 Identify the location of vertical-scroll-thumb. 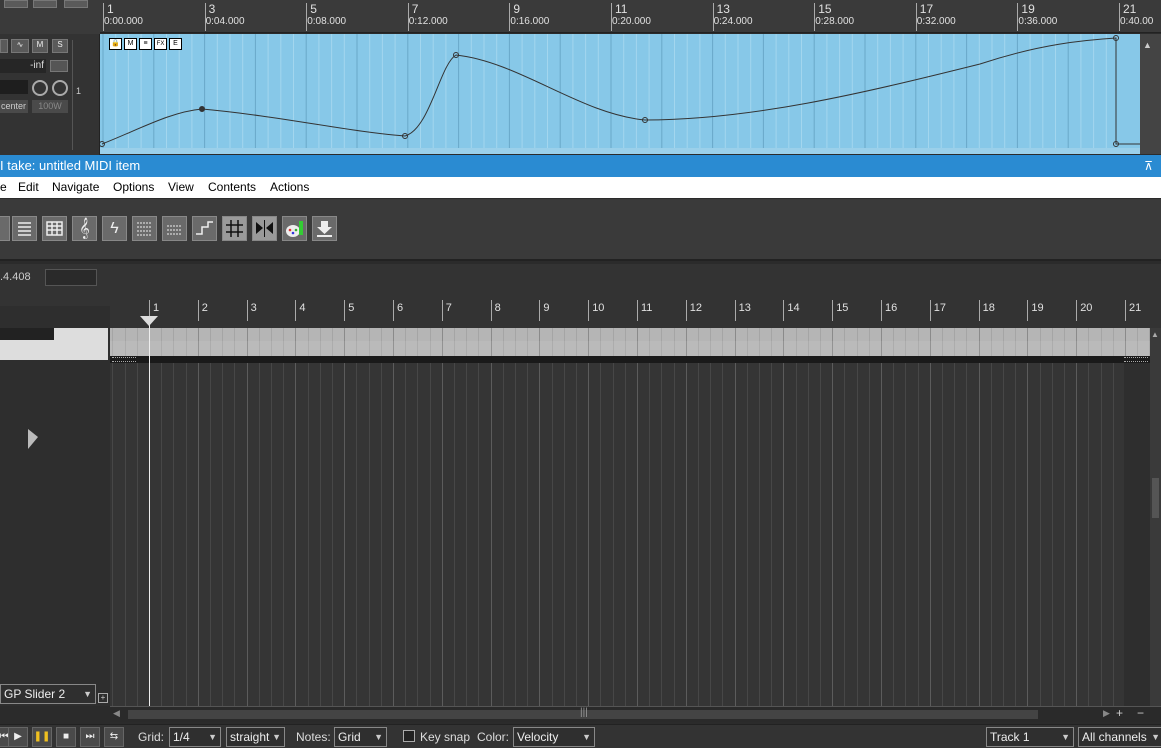
(1155, 498).